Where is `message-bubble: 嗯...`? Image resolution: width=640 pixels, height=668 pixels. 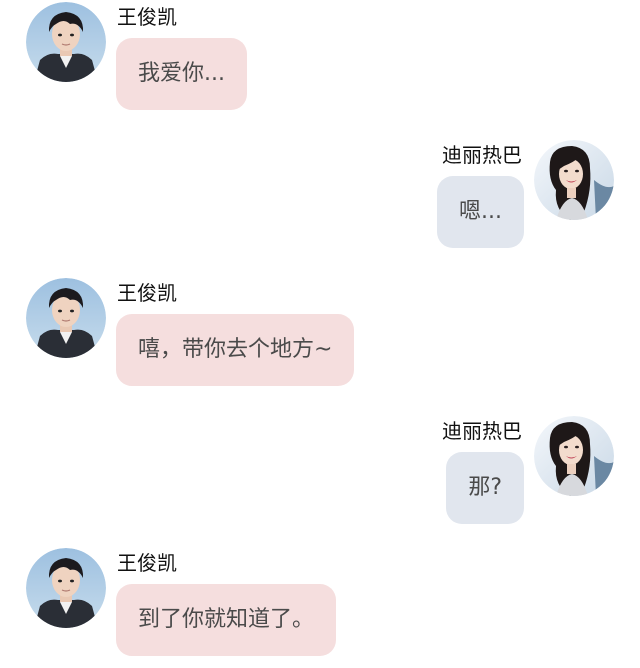
message-bubble: 嗯... is located at coordinates (480, 212).